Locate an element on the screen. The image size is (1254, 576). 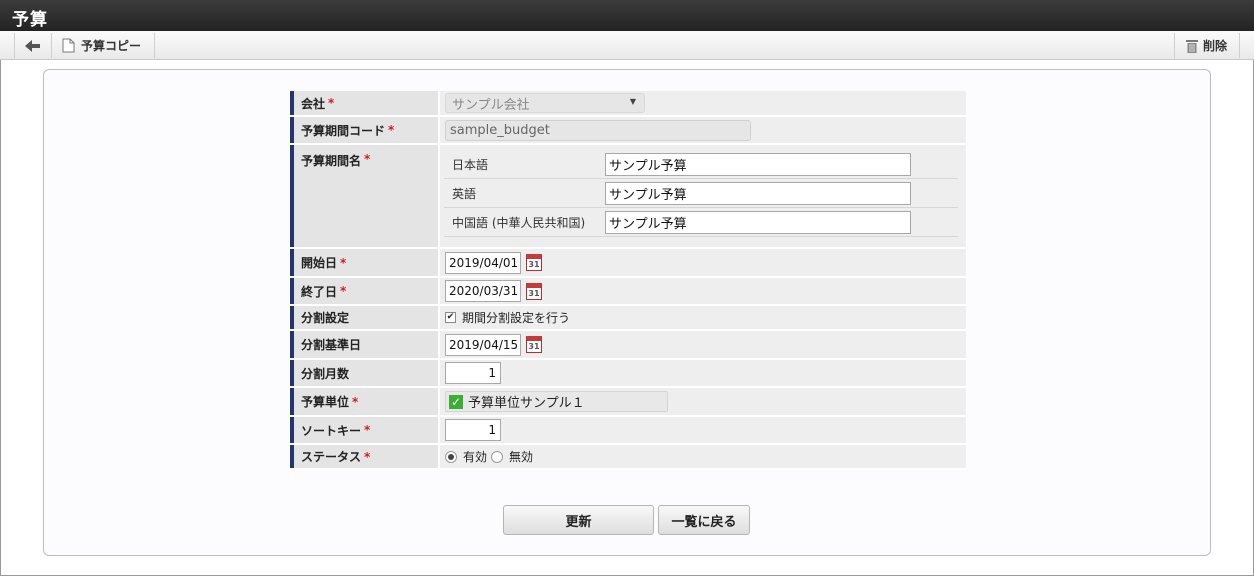
period-code-field: sample_budget is located at coordinates (598, 130).